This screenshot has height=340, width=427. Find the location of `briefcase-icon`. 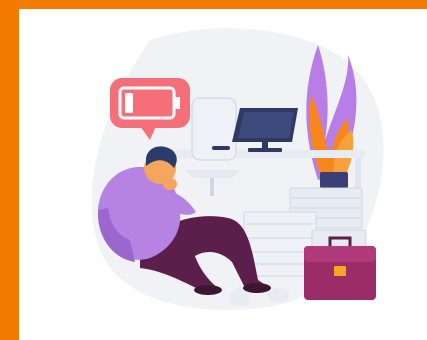

briefcase-icon is located at coordinates (340, 268).